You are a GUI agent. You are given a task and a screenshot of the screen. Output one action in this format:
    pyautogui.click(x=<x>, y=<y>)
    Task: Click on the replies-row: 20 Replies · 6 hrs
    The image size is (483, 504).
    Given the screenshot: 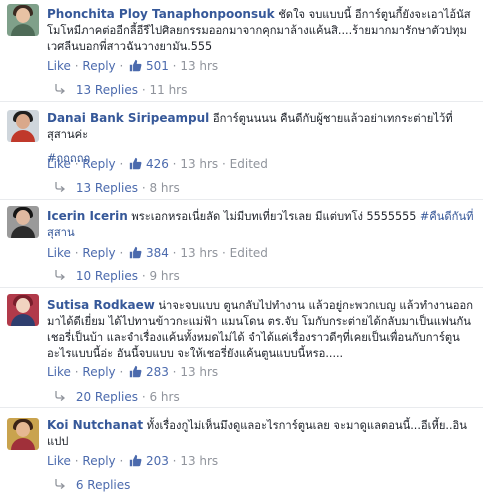 What is the action you would take?
    pyautogui.click(x=117, y=397)
    